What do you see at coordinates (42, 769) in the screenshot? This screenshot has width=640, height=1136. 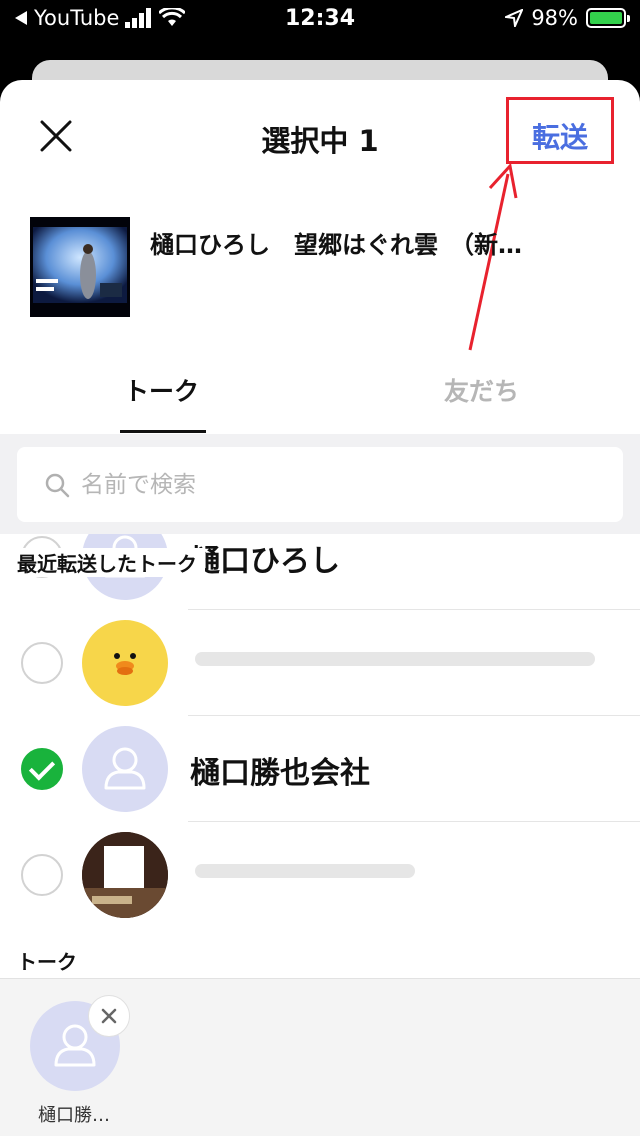 I see `select-radio-checked` at bounding box center [42, 769].